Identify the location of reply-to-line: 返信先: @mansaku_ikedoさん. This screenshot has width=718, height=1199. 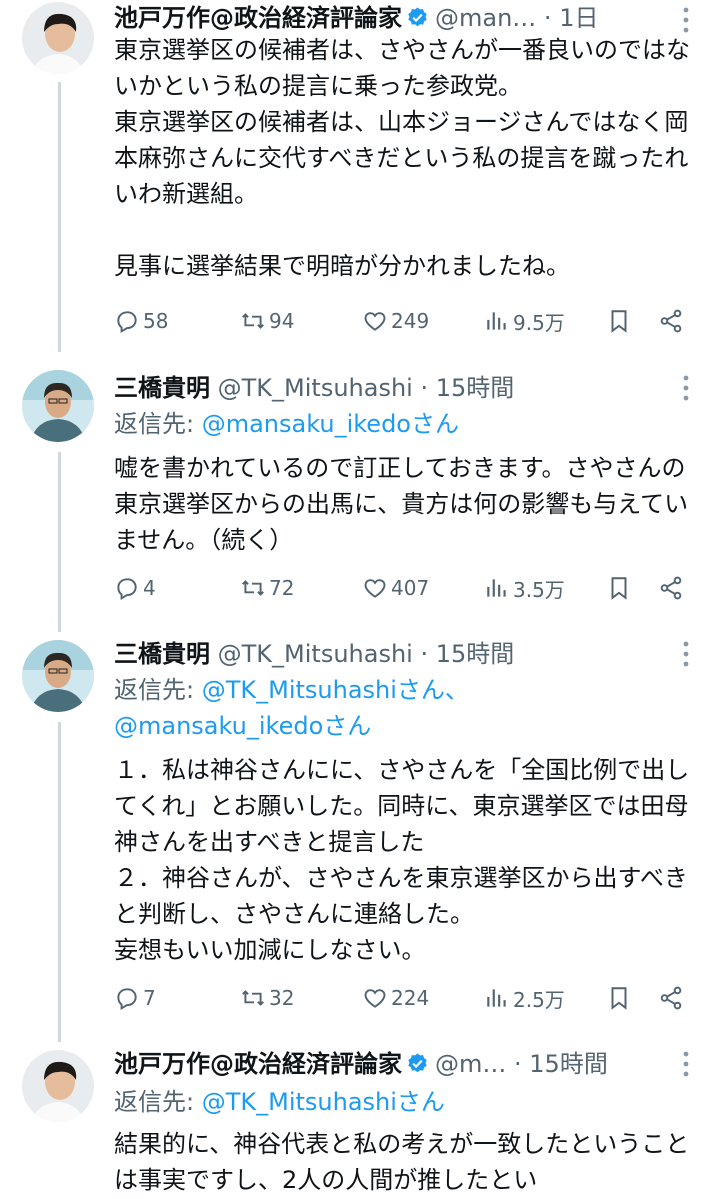
(286, 424).